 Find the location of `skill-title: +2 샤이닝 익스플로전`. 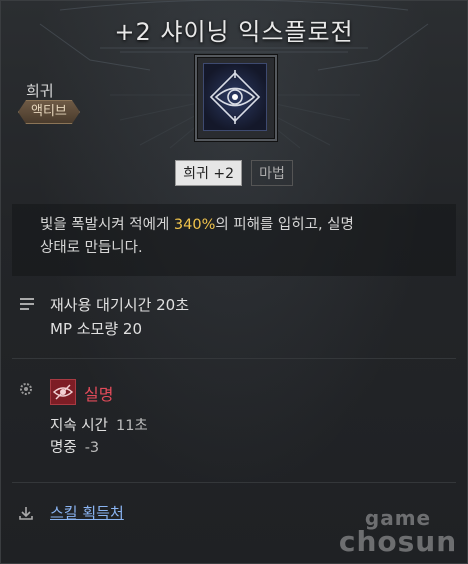

skill-title: +2 샤이닝 익스플로전 is located at coordinates (234, 32).